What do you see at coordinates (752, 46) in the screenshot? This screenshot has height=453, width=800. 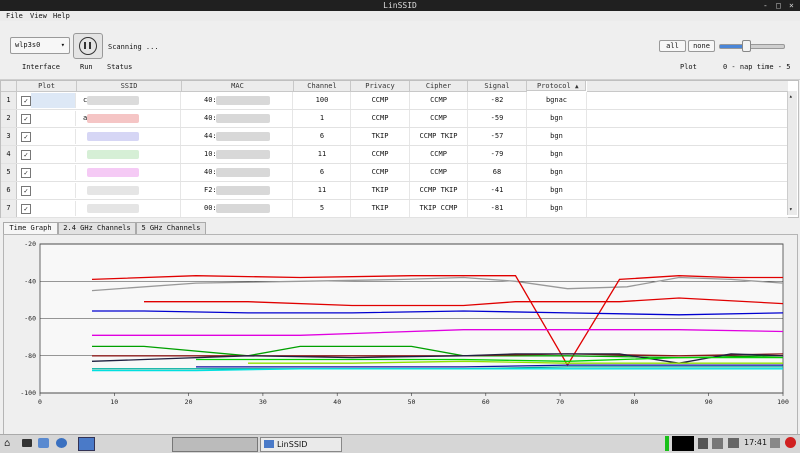 I see `nap-slider-track` at bounding box center [752, 46].